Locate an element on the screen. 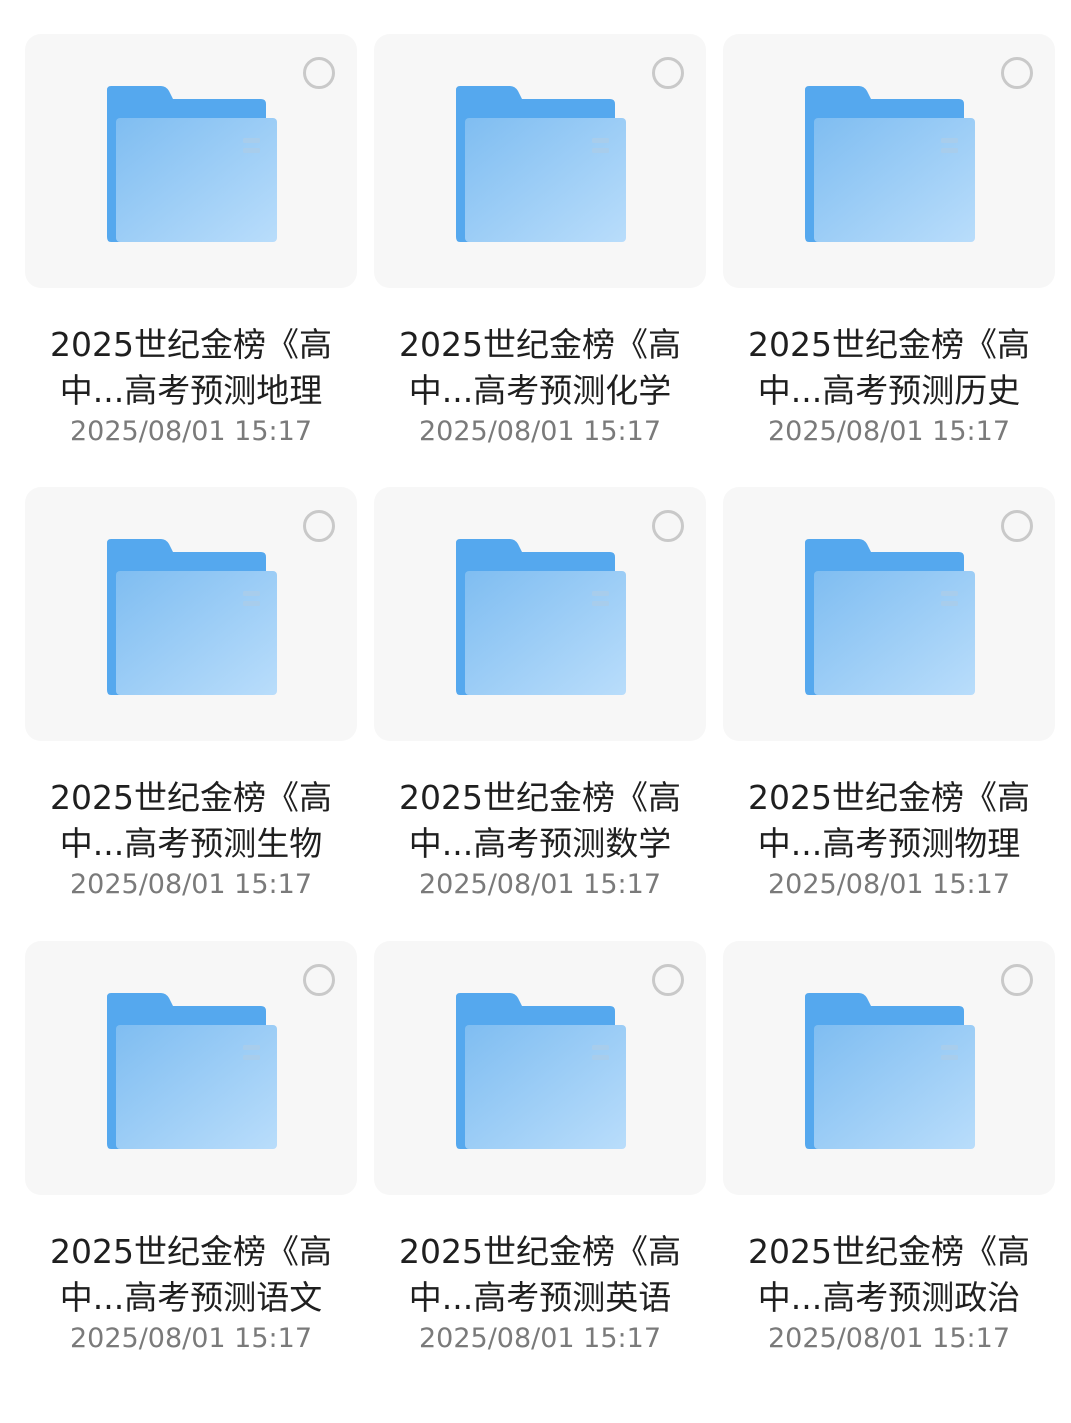  folder-item: 2025世纪金榜《高 中...高考预测物理 2025/08/01 15:17 is located at coordinates (889, 697).